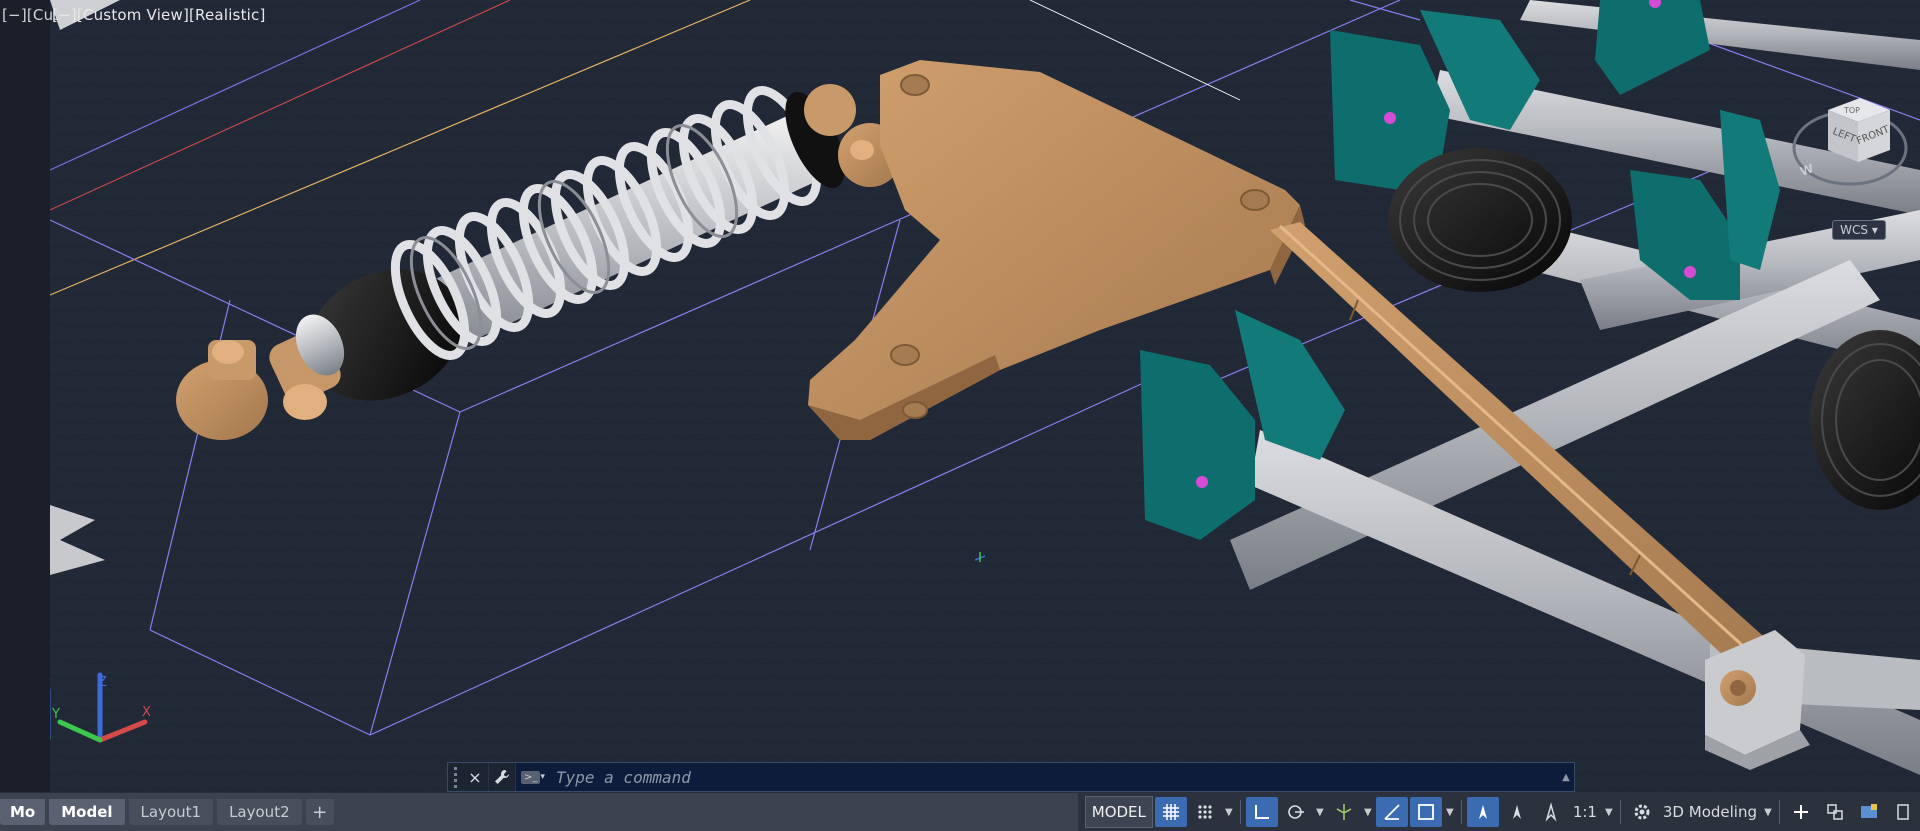  I want to click on close-glyph: ×, so click(475, 777).